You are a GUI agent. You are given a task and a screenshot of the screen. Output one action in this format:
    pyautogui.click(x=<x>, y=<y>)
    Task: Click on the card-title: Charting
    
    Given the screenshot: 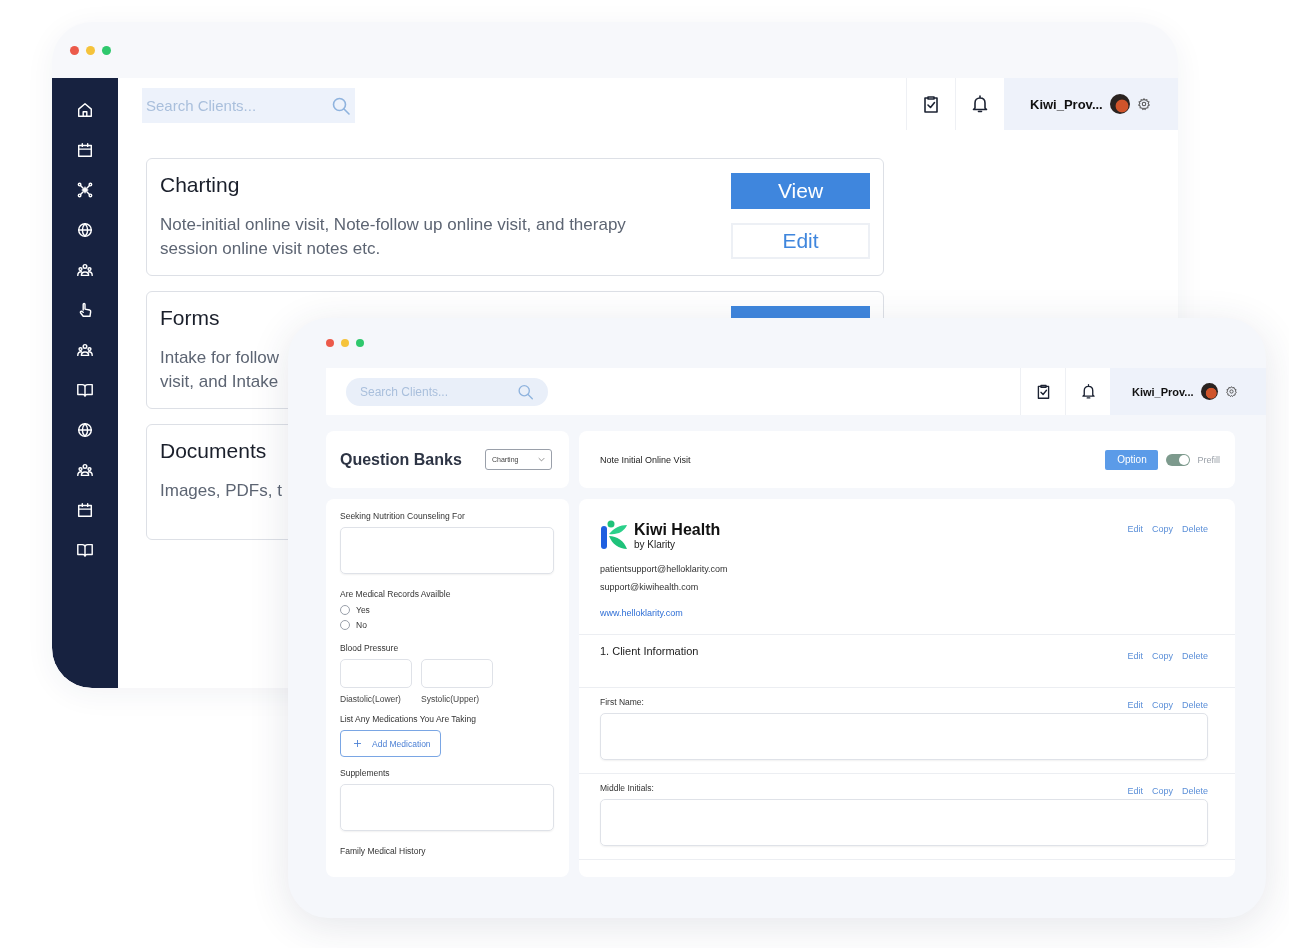 What is the action you would take?
    pyautogui.click(x=200, y=185)
    